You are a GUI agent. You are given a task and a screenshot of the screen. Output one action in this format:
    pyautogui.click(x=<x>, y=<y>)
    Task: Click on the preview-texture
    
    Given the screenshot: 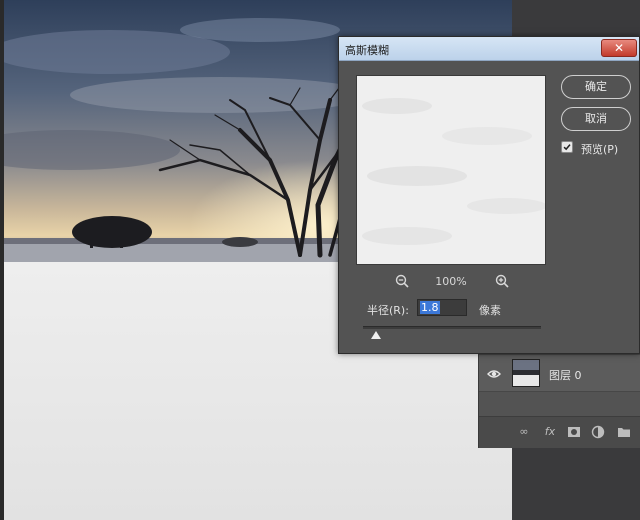 What is the action you would take?
    pyautogui.click(x=451, y=170)
    